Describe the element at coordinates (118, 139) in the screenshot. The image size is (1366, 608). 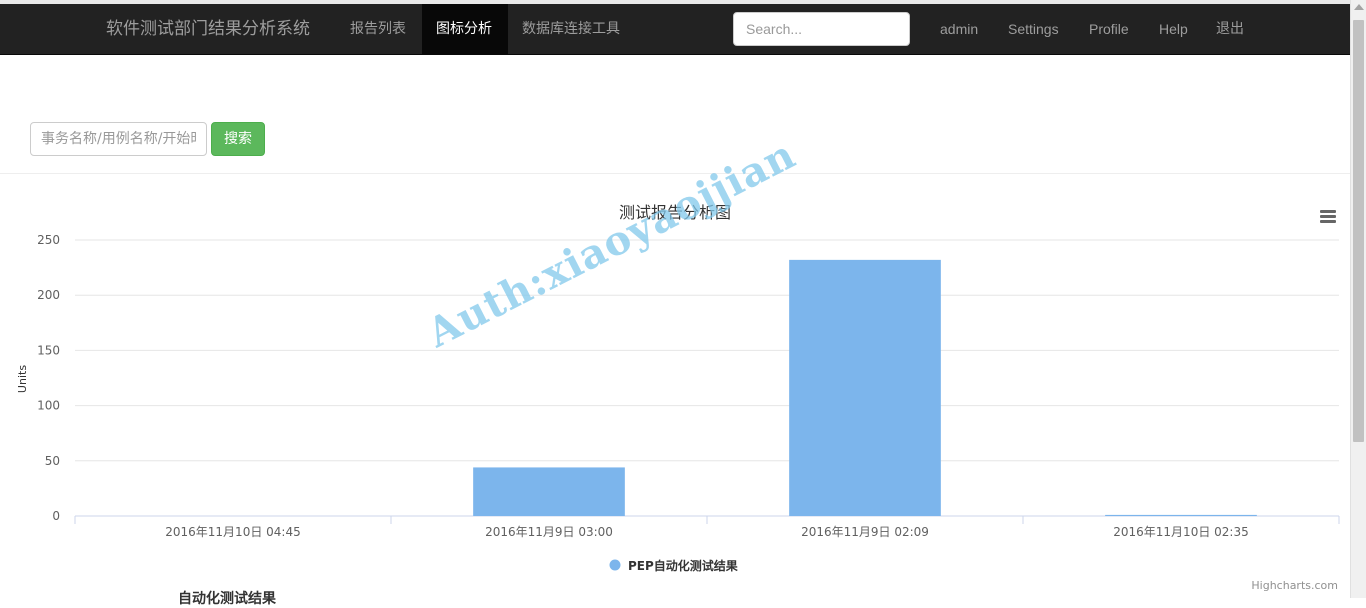
I see `filter-input` at that location.